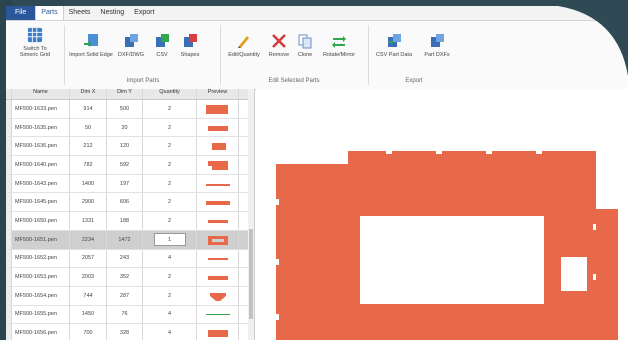 This screenshot has width=628, height=340. What do you see at coordinates (251, 274) in the screenshot?
I see `scrollbar-thumb` at bounding box center [251, 274].